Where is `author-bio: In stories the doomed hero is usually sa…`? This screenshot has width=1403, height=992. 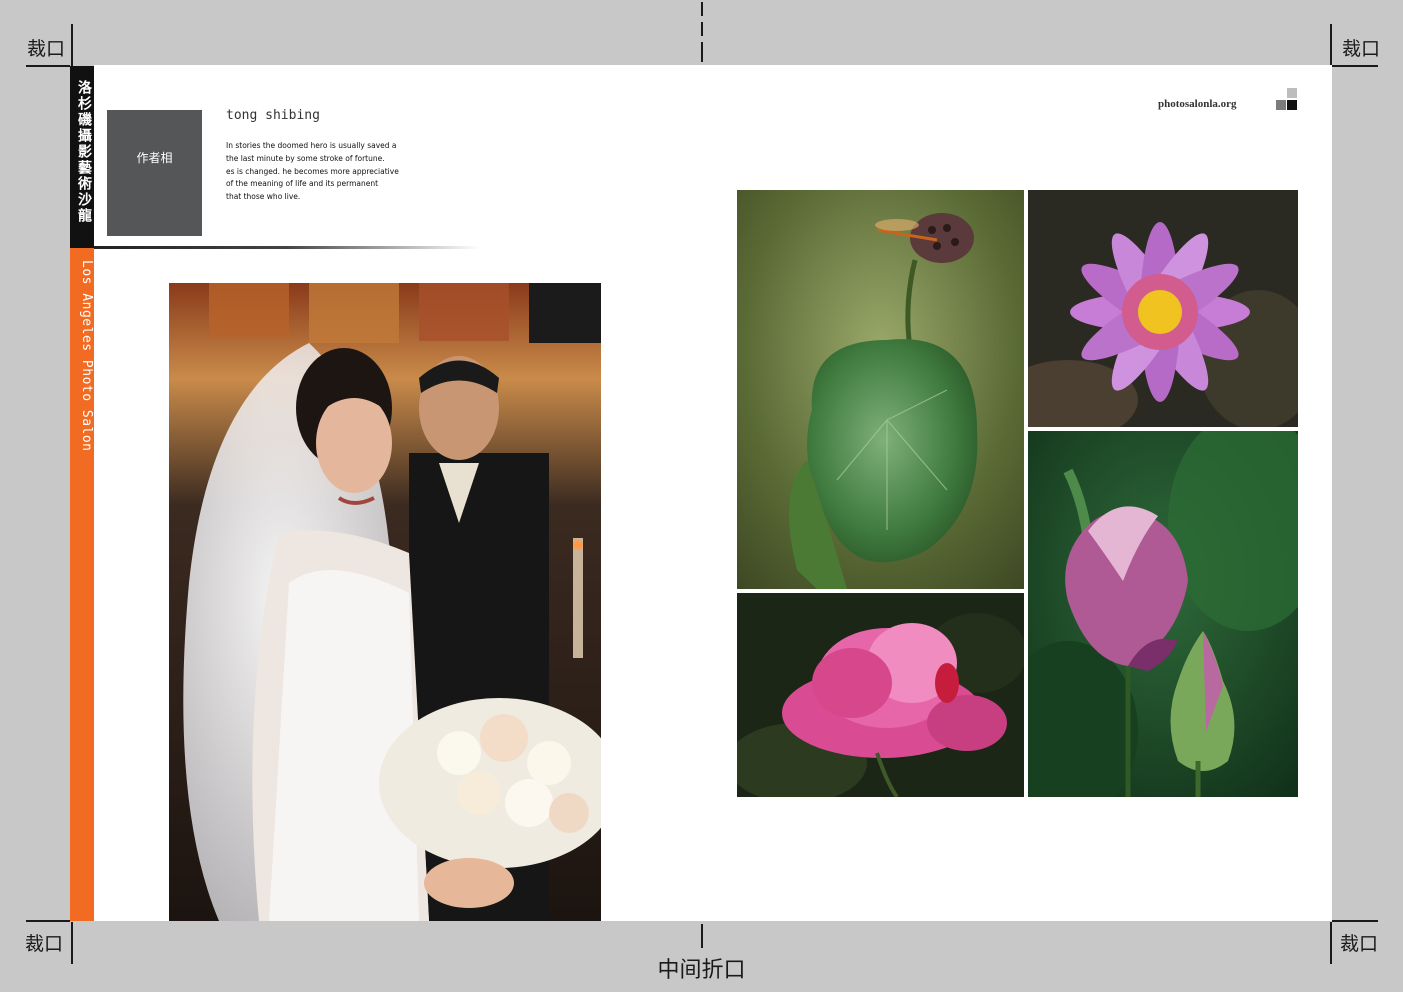 author-bio: In stories the doomed hero is usually sa… is located at coordinates (341, 172).